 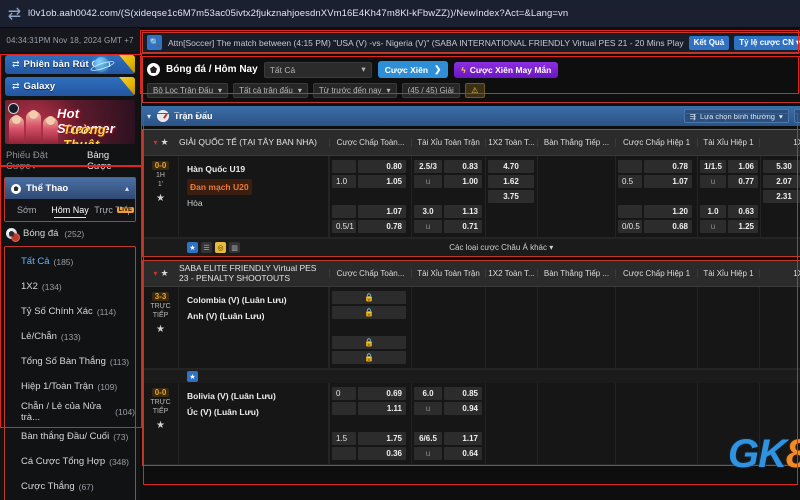 I want to click on odds-group-next-goal, so click(x=576, y=423).